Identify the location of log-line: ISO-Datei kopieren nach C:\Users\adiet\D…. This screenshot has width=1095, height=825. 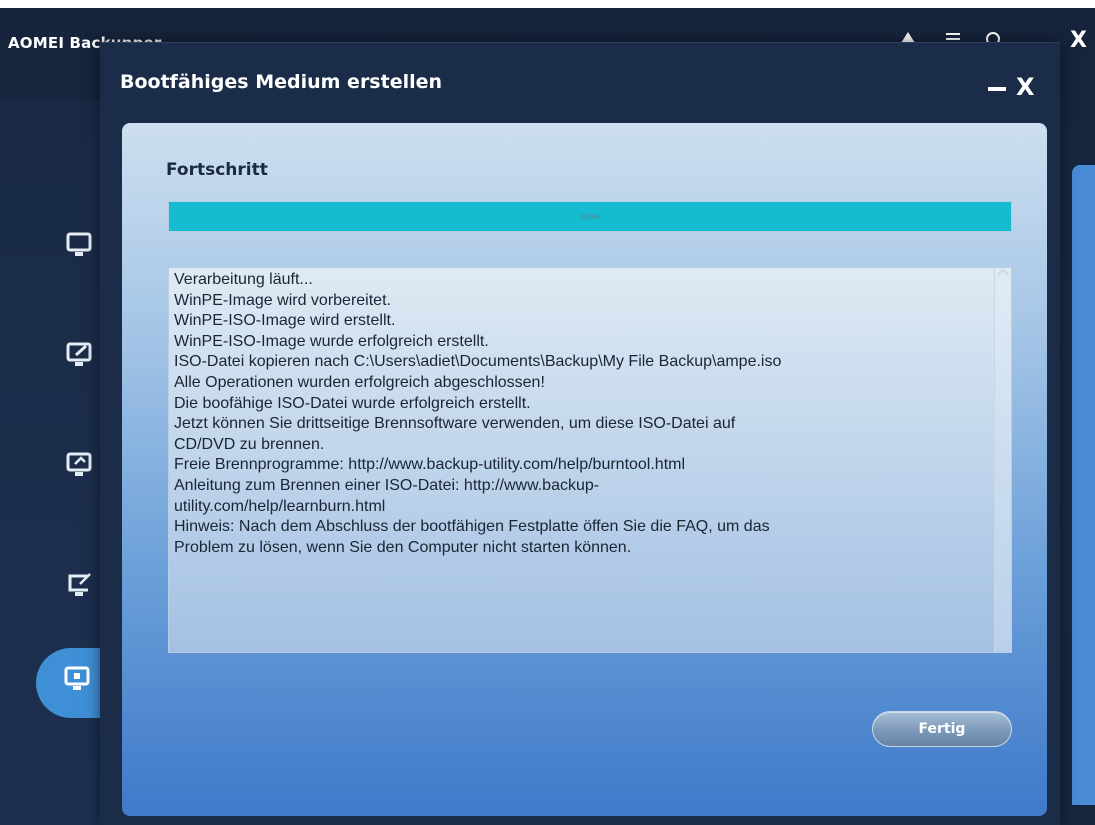
(478, 362).